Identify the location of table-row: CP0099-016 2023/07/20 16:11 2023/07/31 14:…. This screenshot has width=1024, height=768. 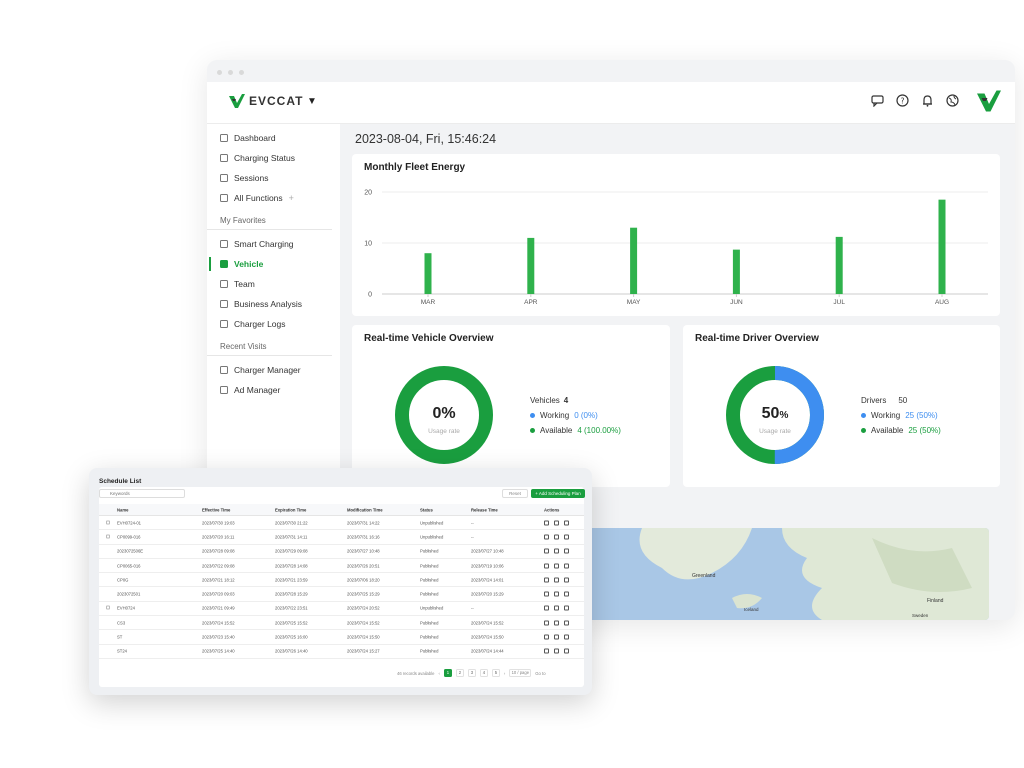
(341, 537).